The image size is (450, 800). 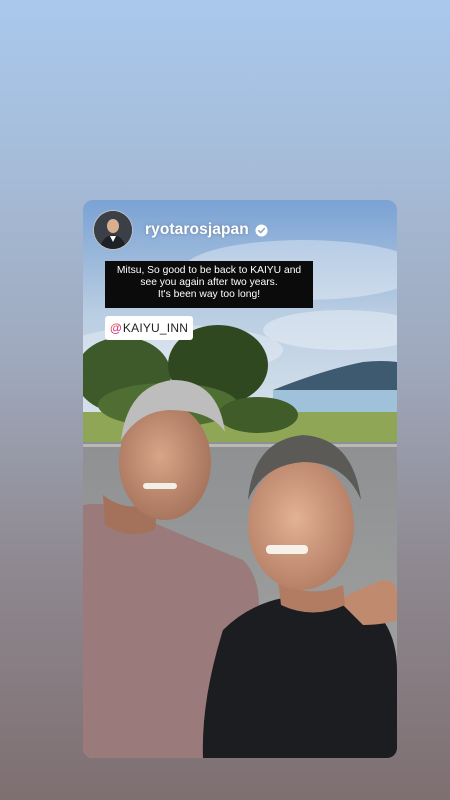 I want to click on caption-line: It's been way too long!, so click(x=209, y=294).